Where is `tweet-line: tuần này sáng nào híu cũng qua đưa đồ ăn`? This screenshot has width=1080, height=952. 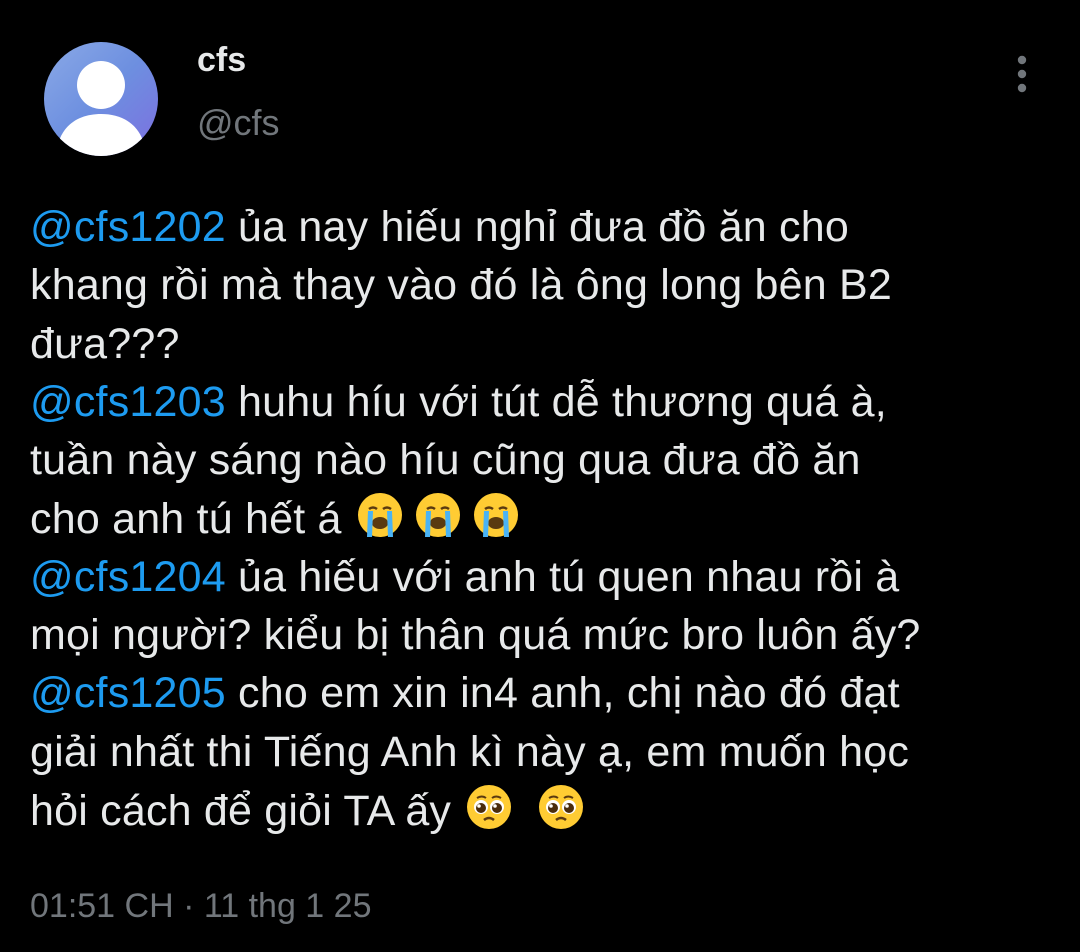 tweet-line: tuần này sáng nào híu cũng qua đưa đồ ăn is located at coordinates (445, 460).